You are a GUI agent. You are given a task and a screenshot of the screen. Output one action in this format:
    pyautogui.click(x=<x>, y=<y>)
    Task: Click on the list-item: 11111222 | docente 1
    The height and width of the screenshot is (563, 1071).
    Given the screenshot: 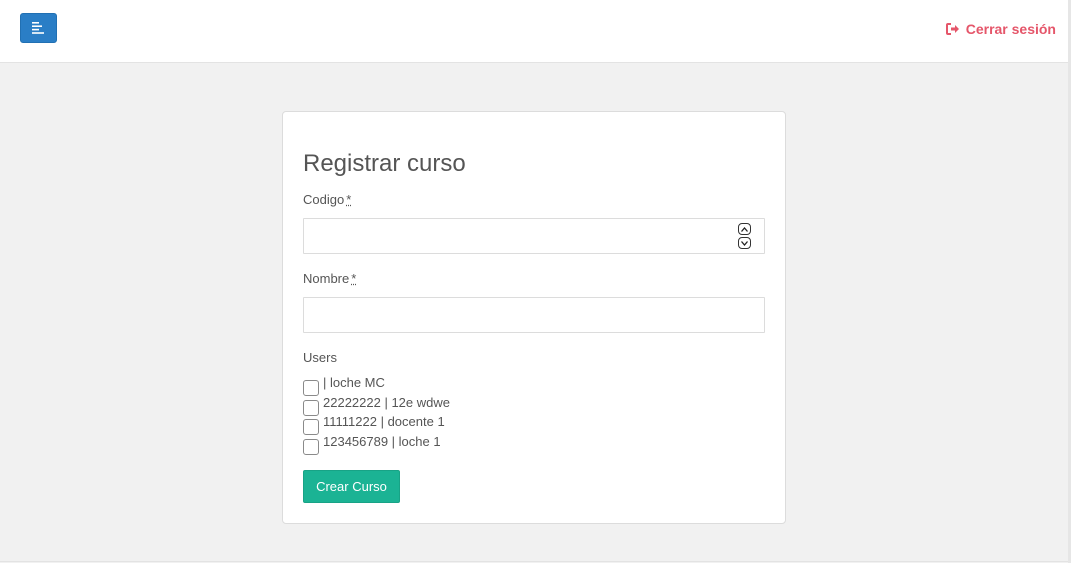 What is the action you would take?
    pyautogui.click(x=376, y=424)
    